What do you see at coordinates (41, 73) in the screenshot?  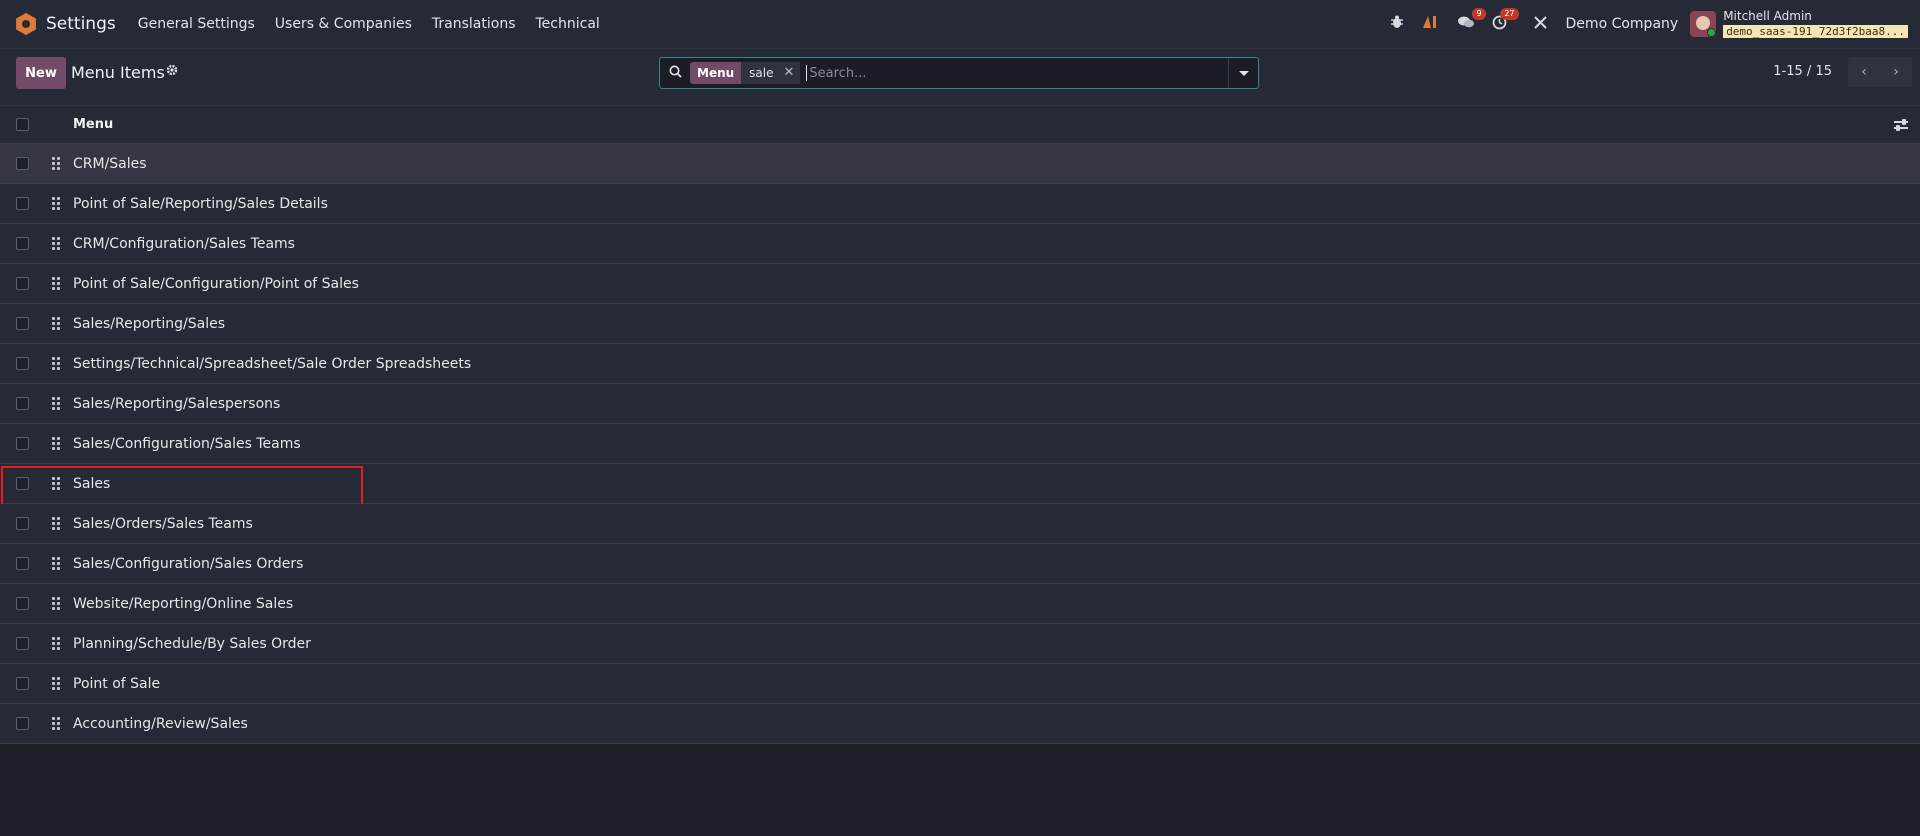 I see `new-button: New` at bounding box center [41, 73].